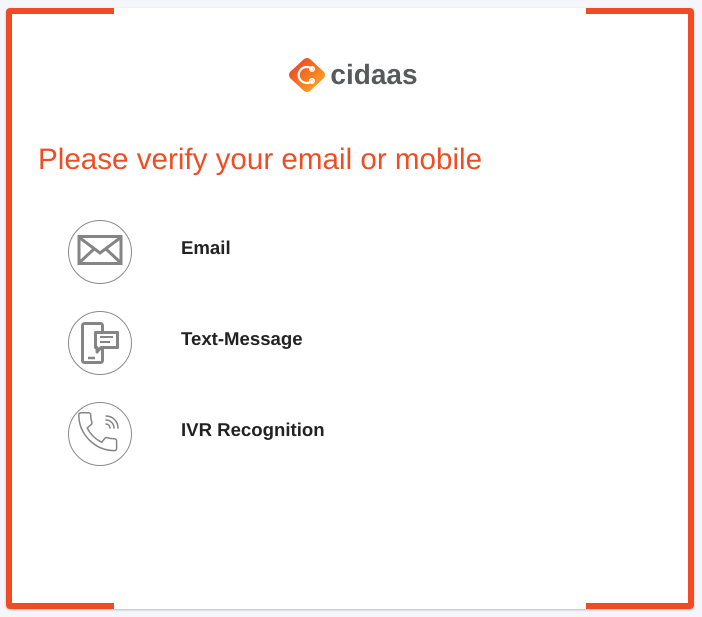 Image resolution: width=702 pixels, height=617 pixels. Describe the element at coordinates (374, 75) in the screenshot. I see `logo-text: cidaas` at that location.